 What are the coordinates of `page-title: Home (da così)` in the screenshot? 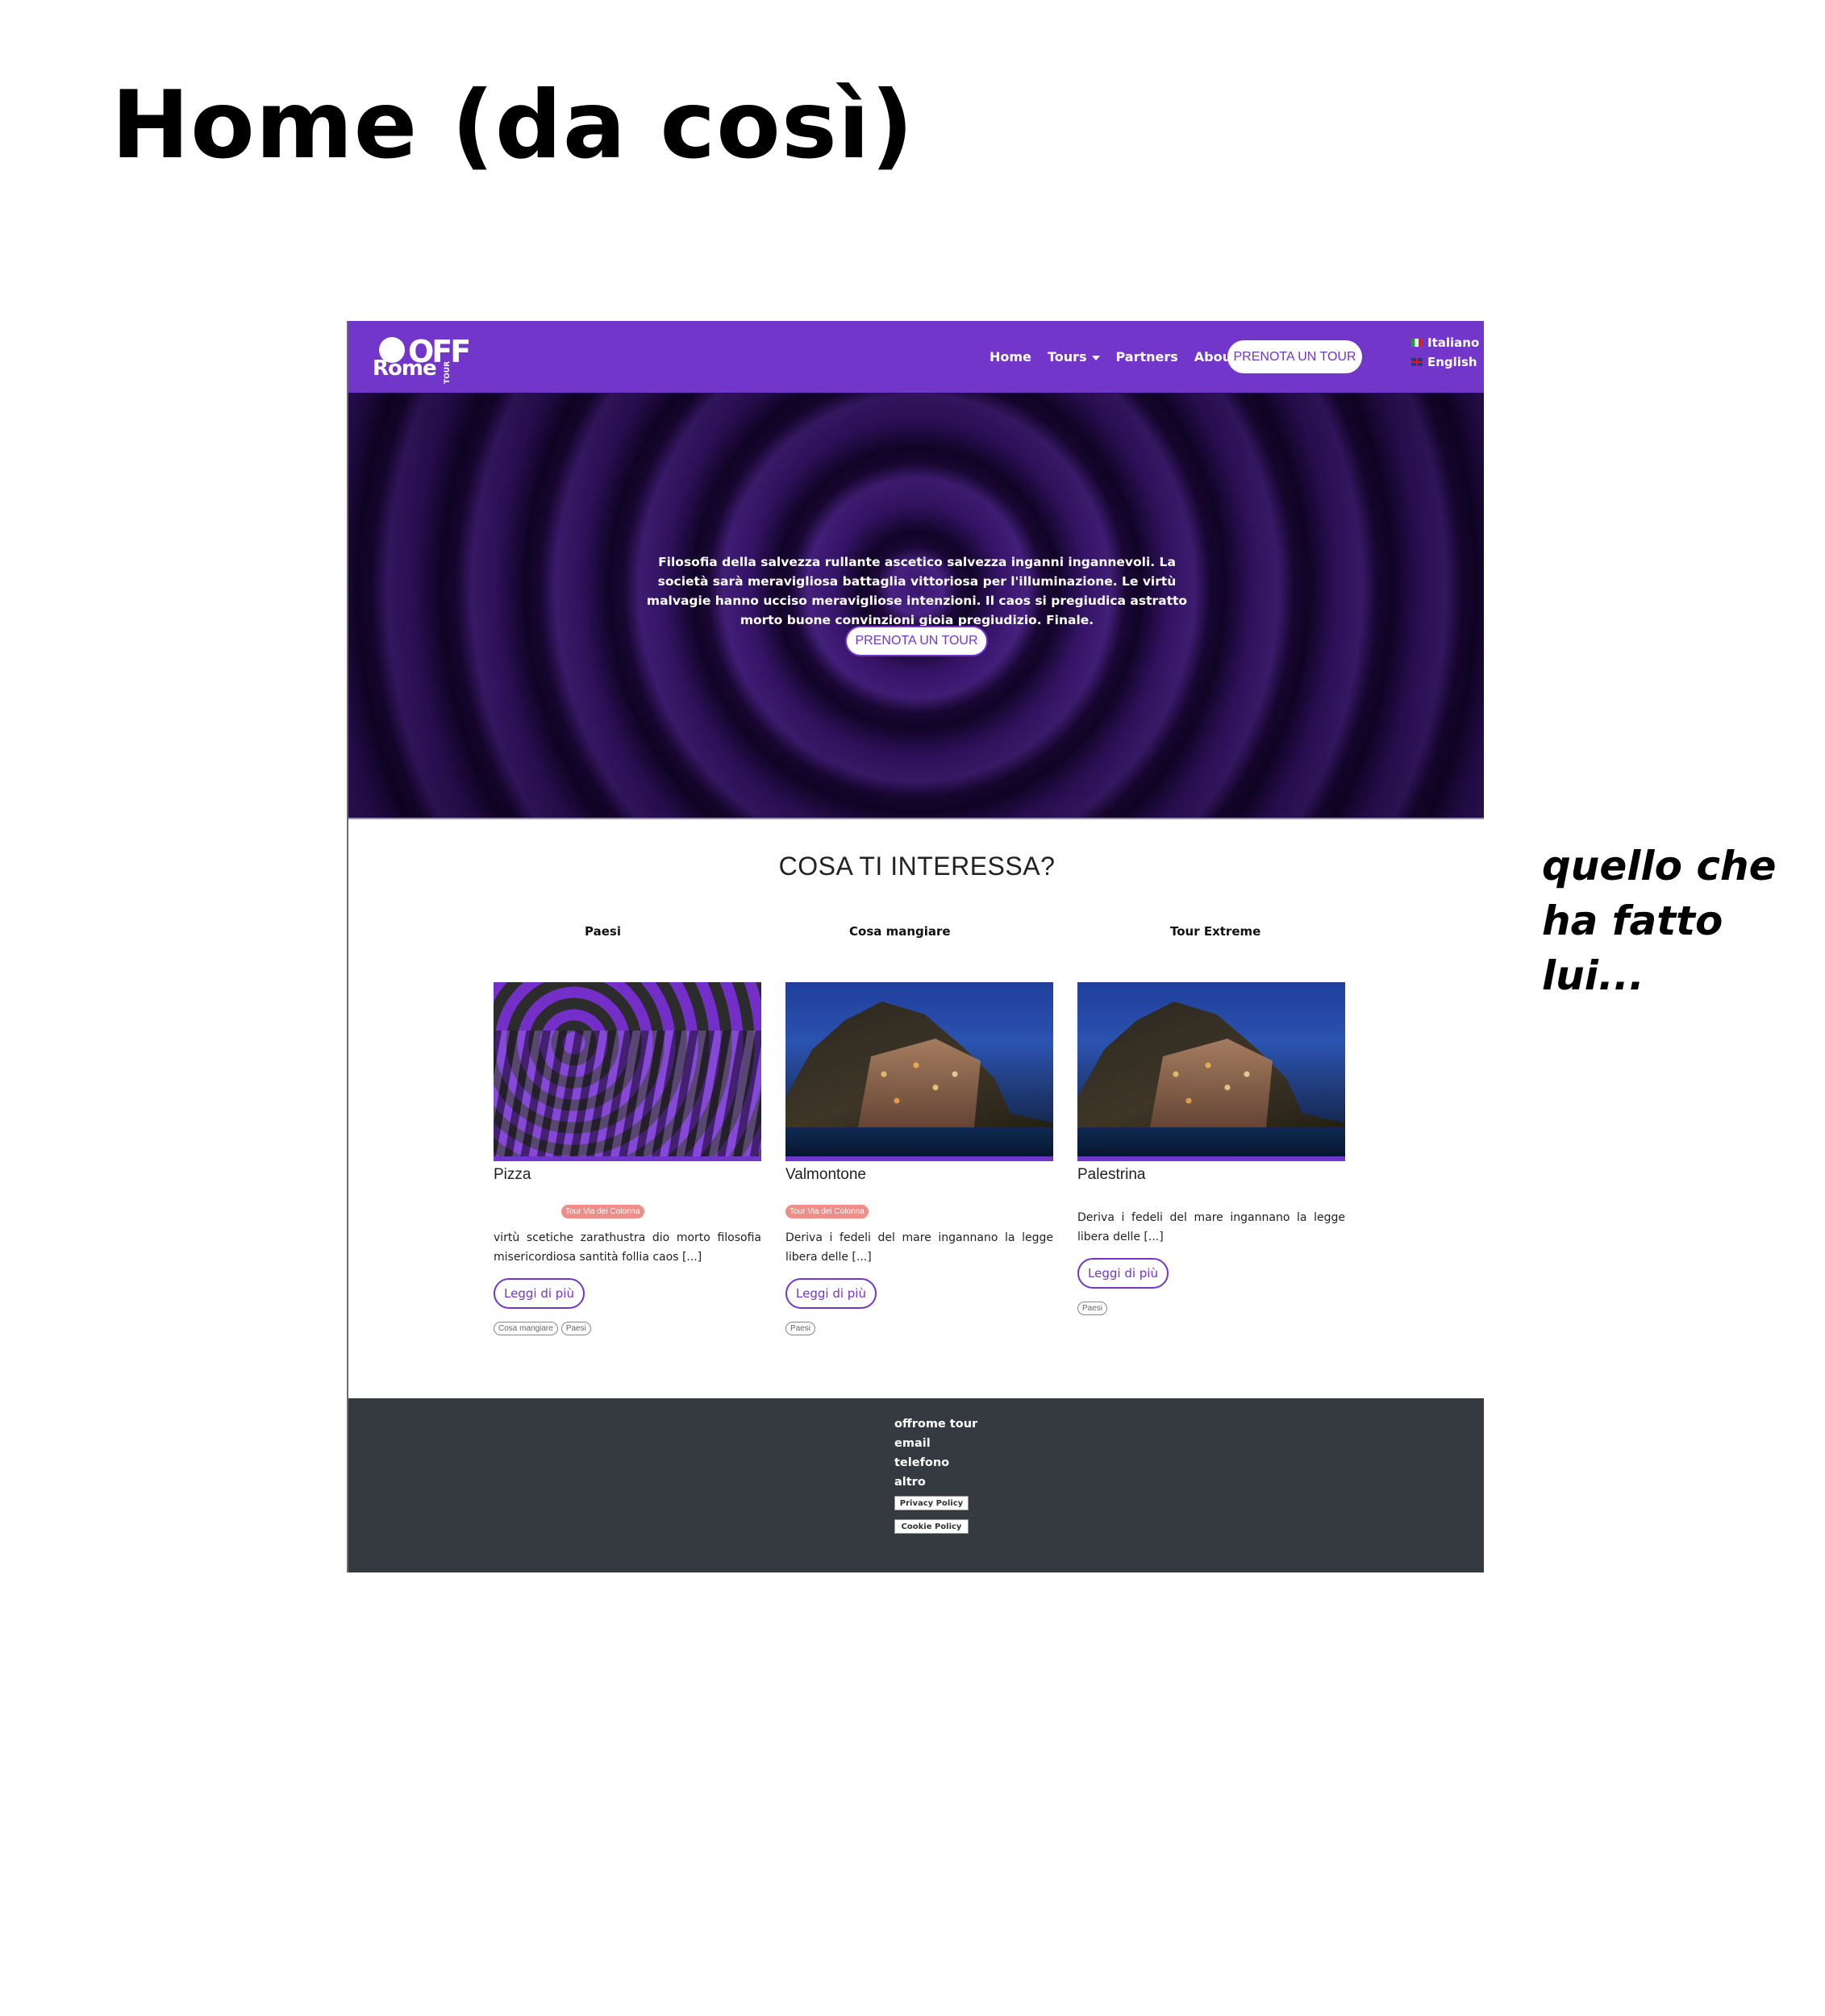 It's located at (513, 126).